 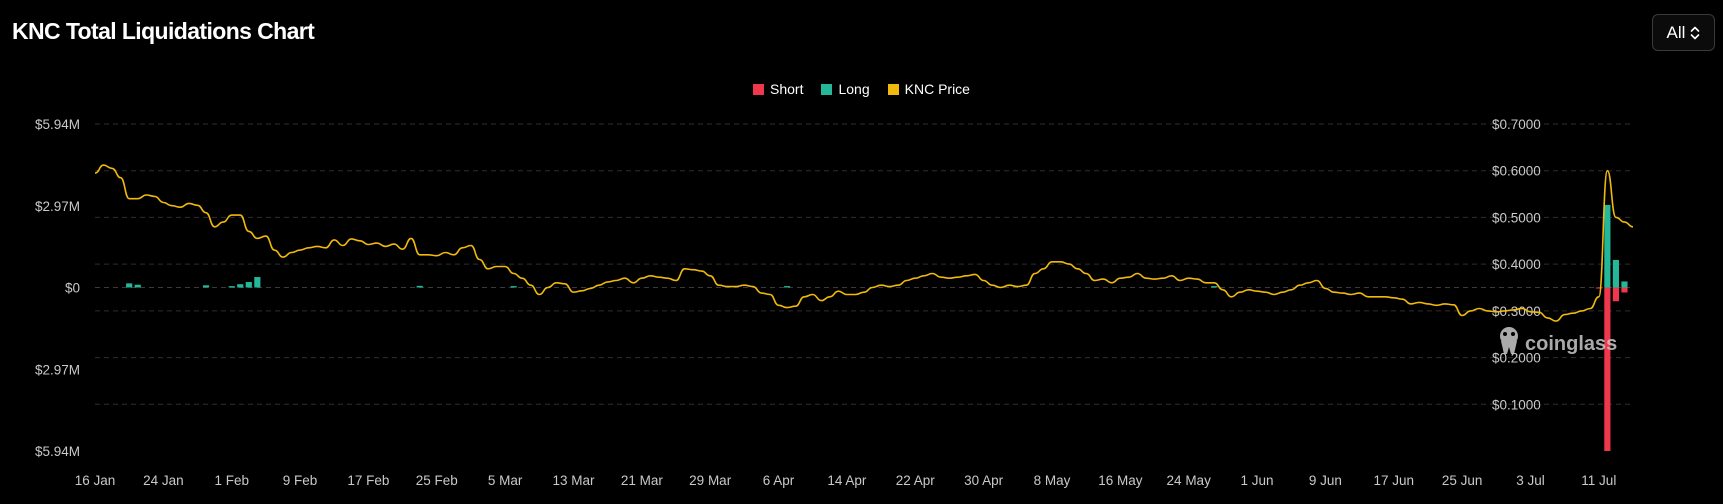 I want to click on right-axis-tick: $0.7000, so click(x=1516, y=124).